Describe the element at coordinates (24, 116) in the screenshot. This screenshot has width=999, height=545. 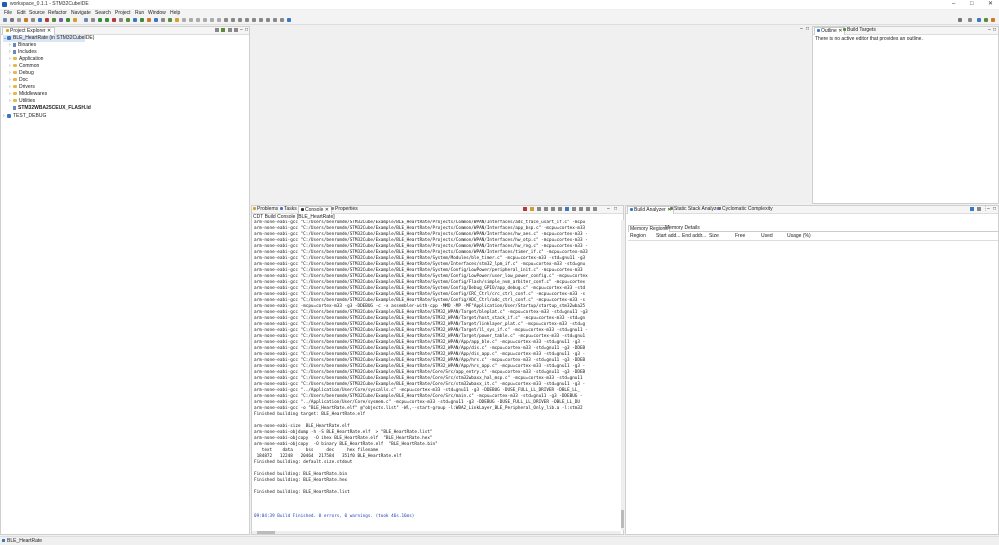
I see `project-test-debug: › TEST_DEBUG` at that location.